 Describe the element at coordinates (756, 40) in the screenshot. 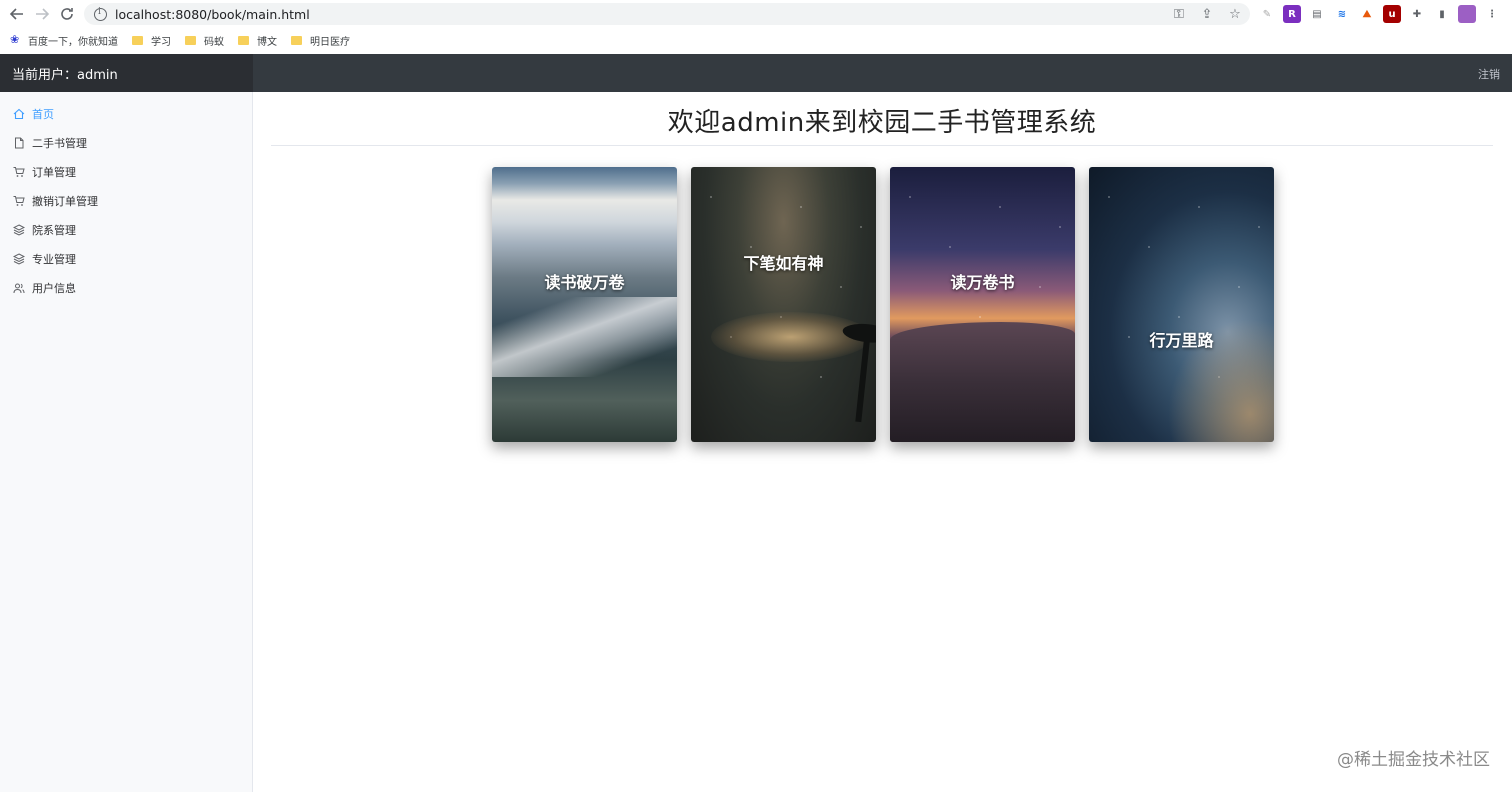

I see `bookmarks-bar: ❀ 百度一下，你就知道 学习 码蚁 博文 明日医疗` at that location.